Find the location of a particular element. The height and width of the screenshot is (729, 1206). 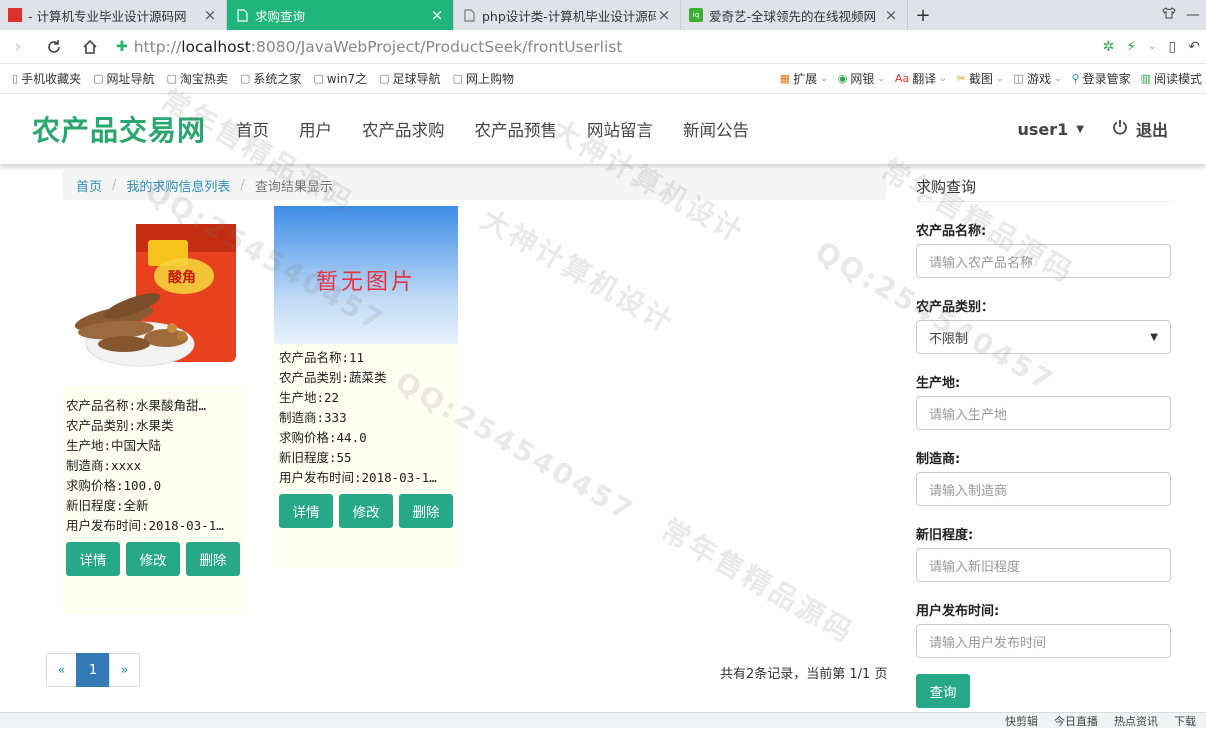

bookmark-item: ▯ 手机收藏夹 is located at coordinates (46, 78).